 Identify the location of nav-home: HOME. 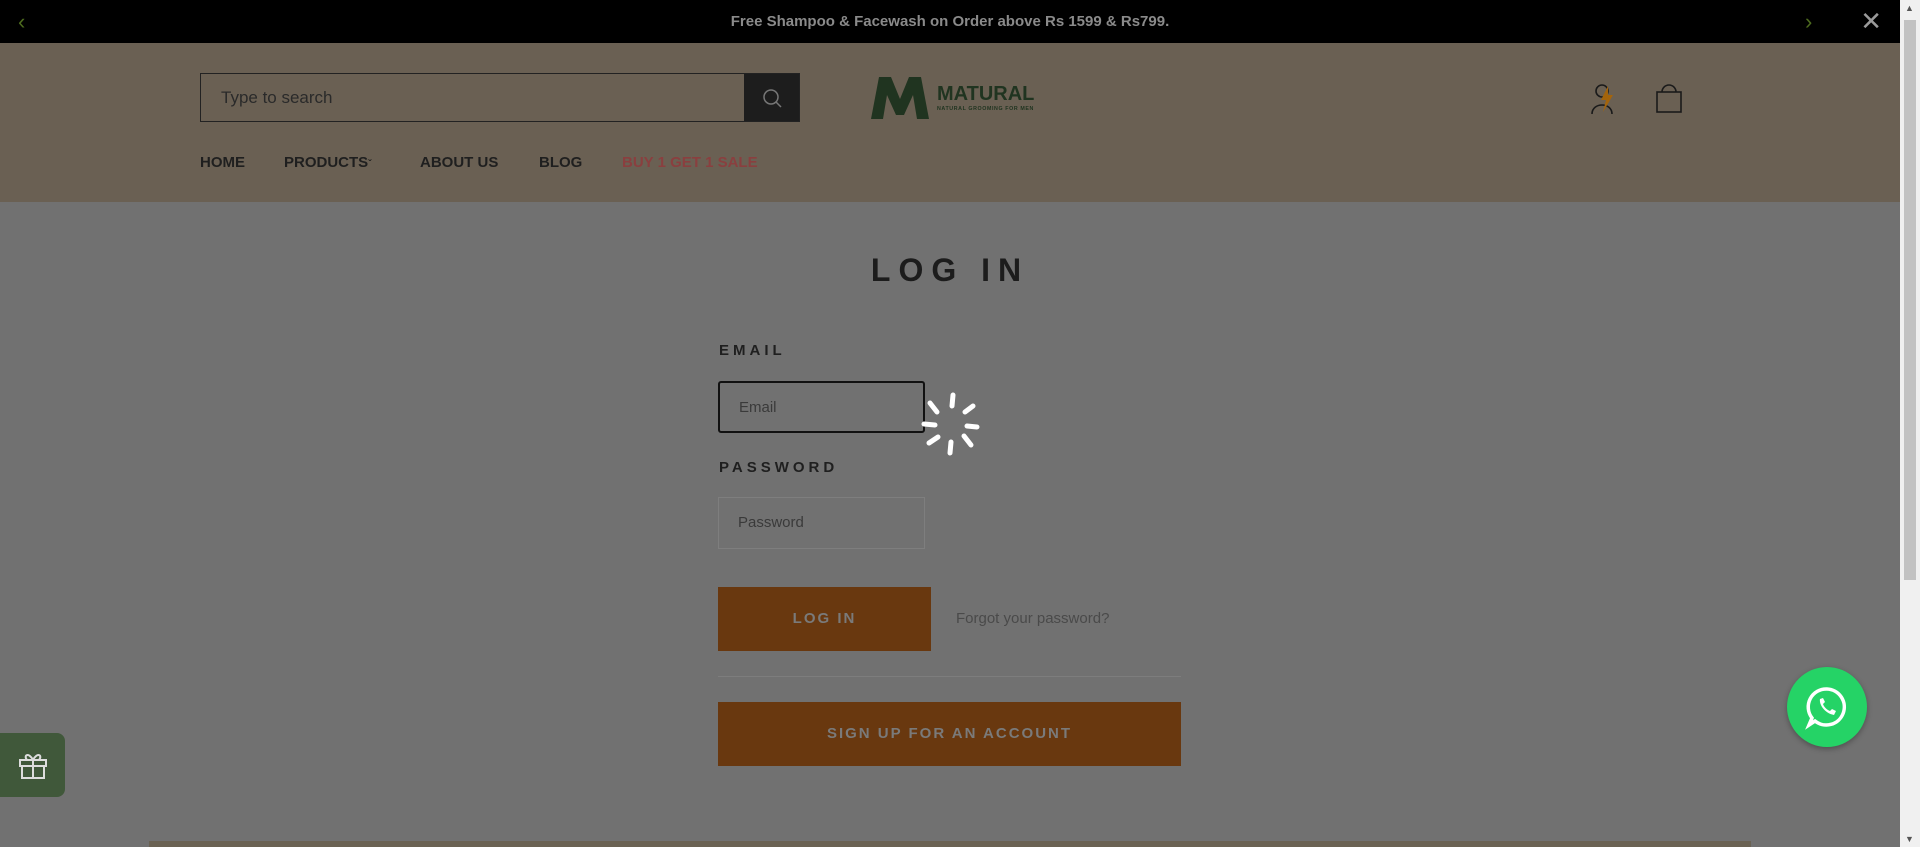
(222, 162).